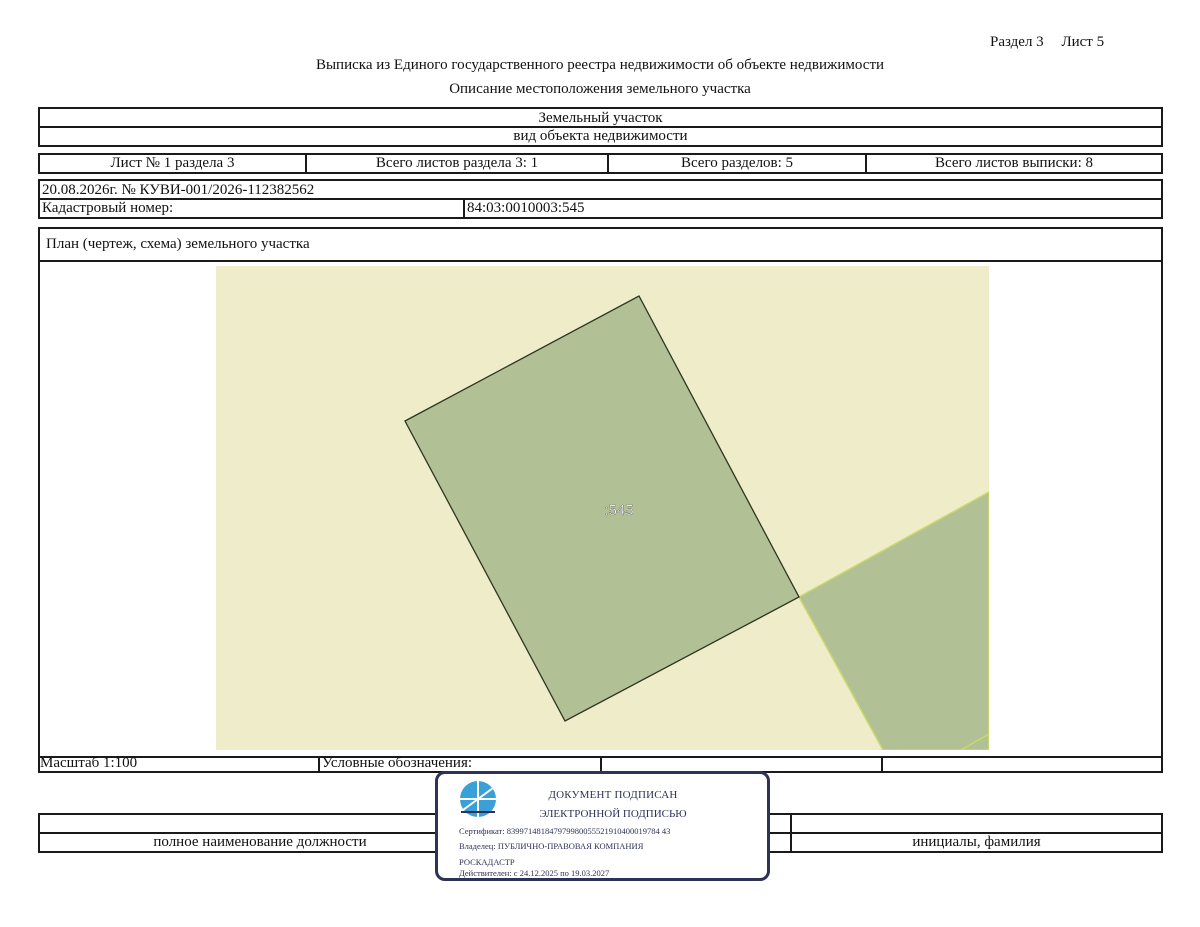 The width and height of the screenshot is (1200, 927). I want to click on parcel-label: :545, so click(618, 510).